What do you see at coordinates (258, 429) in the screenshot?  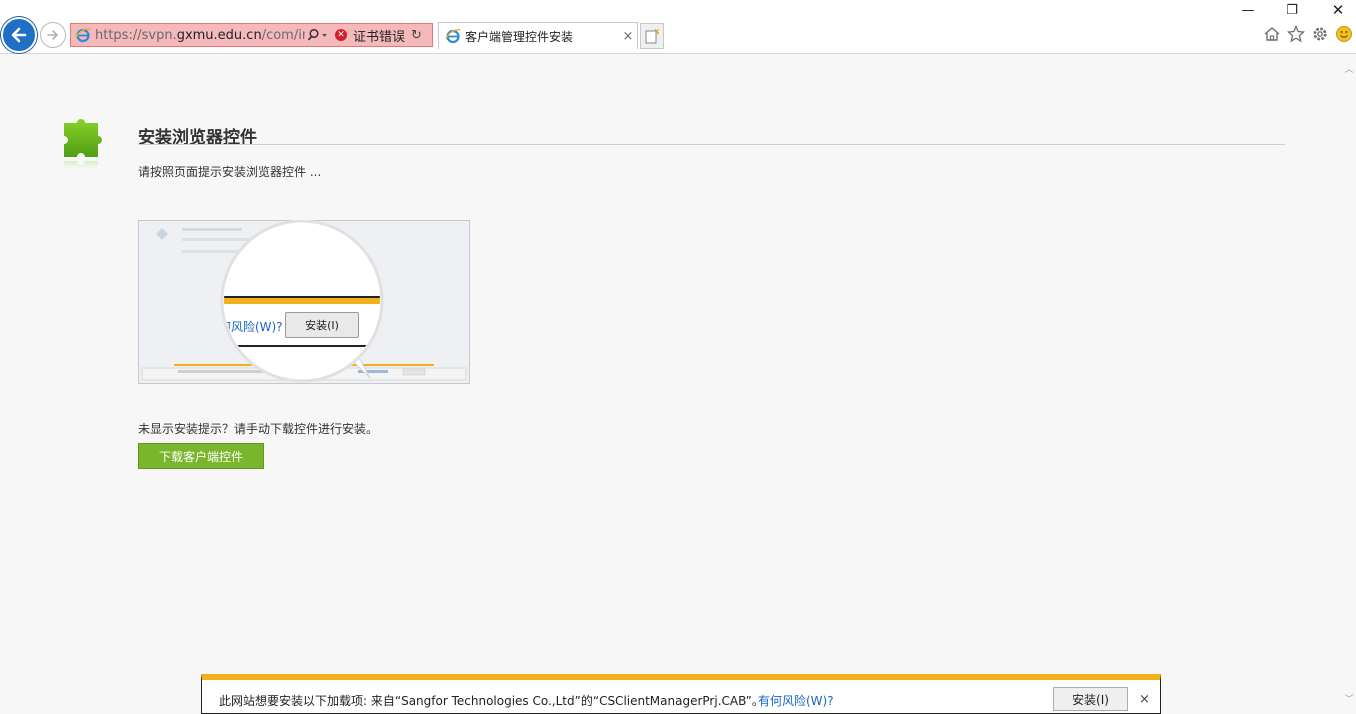 I see `no-prompt-text: 未显示安装提示？请手动下载控件进行安装。` at bounding box center [258, 429].